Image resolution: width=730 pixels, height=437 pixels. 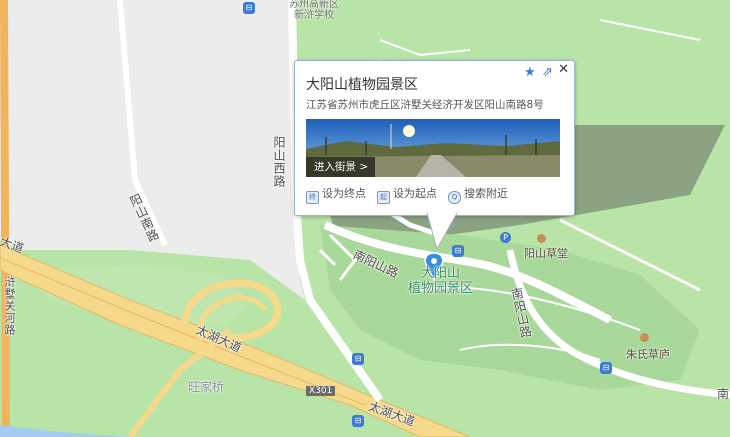 I want to click on road-label-edge: 南, so click(x=723, y=394).